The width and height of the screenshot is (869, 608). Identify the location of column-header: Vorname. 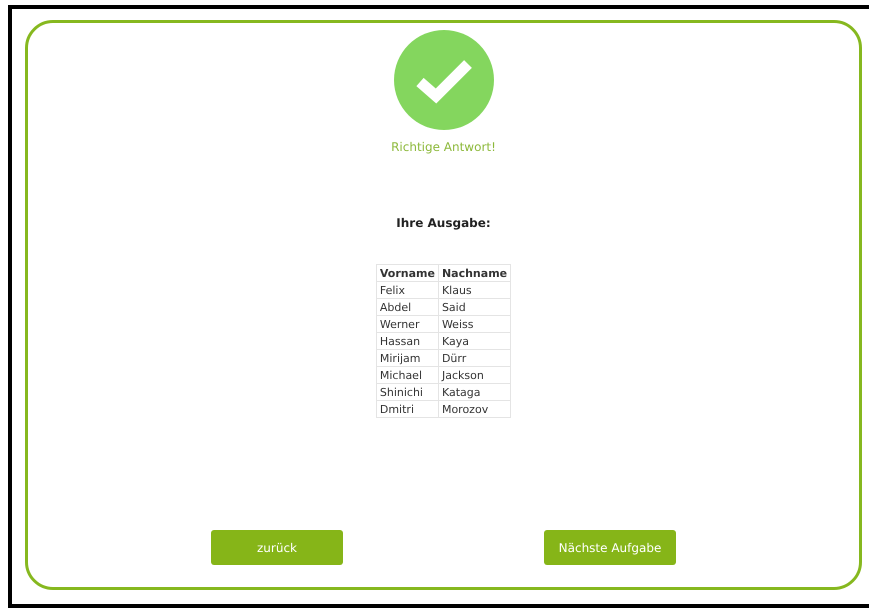
(407, 273).